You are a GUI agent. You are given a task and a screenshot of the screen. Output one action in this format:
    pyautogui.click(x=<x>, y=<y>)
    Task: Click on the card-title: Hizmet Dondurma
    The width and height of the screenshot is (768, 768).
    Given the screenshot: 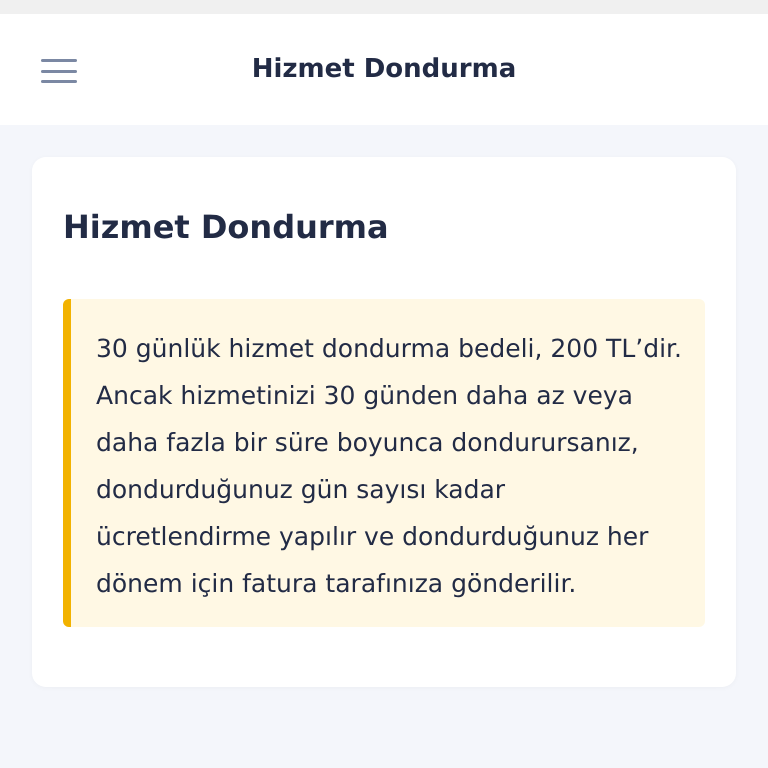 What is the action you would take?
    pyautogui.click(x=226, y=227)
    